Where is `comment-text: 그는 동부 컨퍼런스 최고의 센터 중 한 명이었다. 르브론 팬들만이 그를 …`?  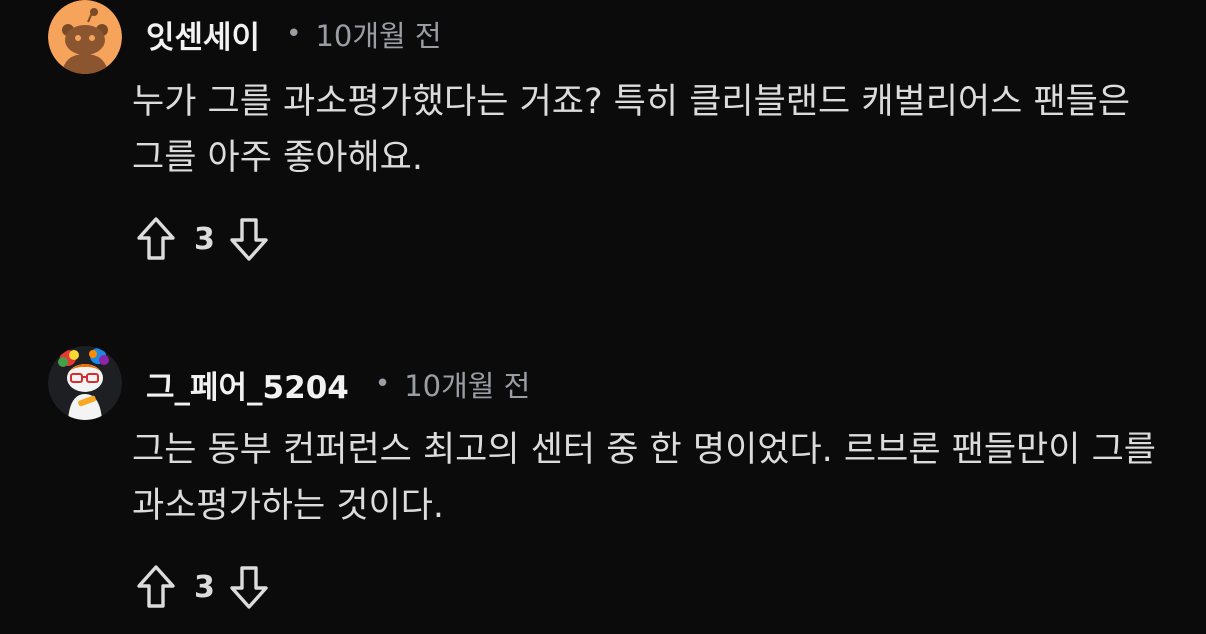
comment-text: 그는 동부 컨퍼런스 최고의 센터 중 한 명이었다. 르브론 팬들만이 그를 … is located at coordinates (644, 478).